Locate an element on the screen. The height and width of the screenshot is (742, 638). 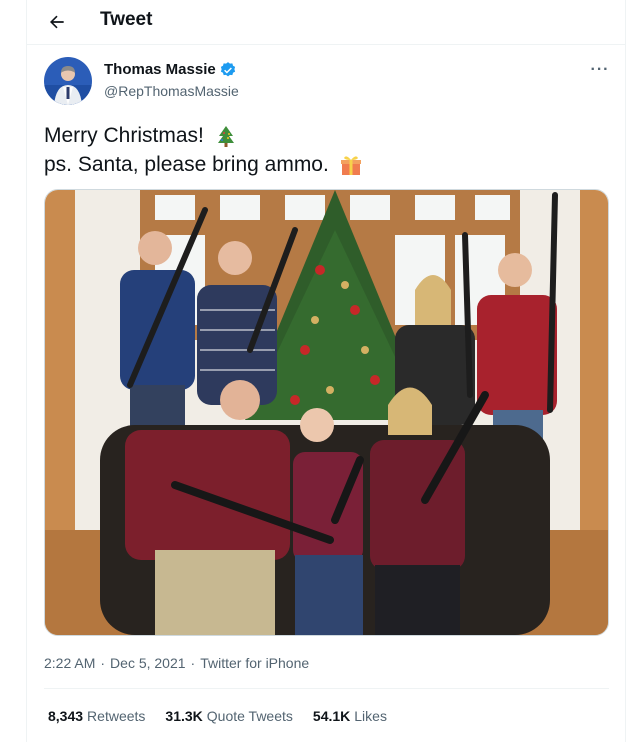
retweets-count: 8,343 is located at coordinates (66, 716).